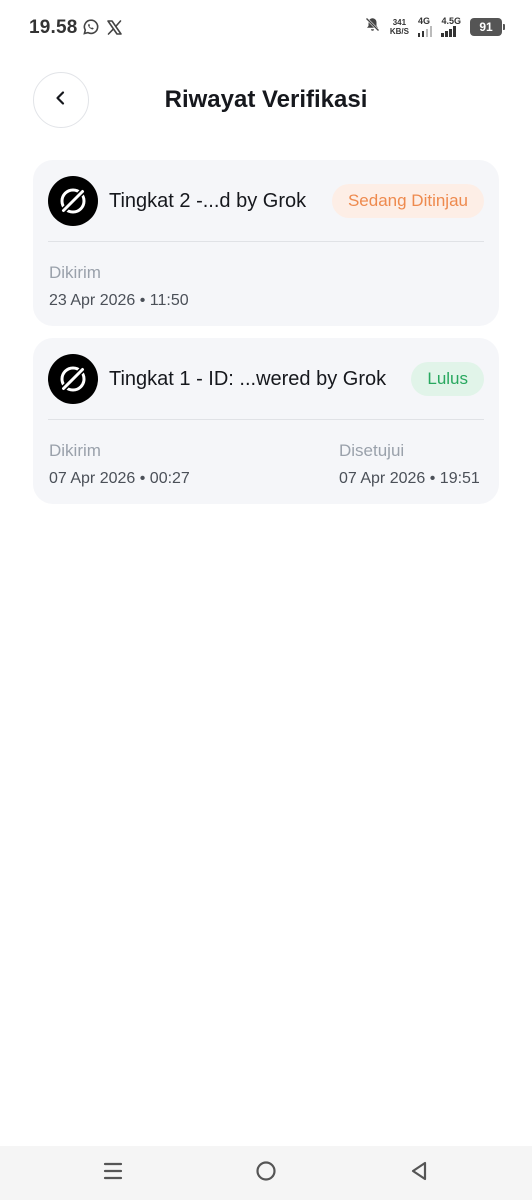  I want to click on battery-level: 91, so click(486, 27).